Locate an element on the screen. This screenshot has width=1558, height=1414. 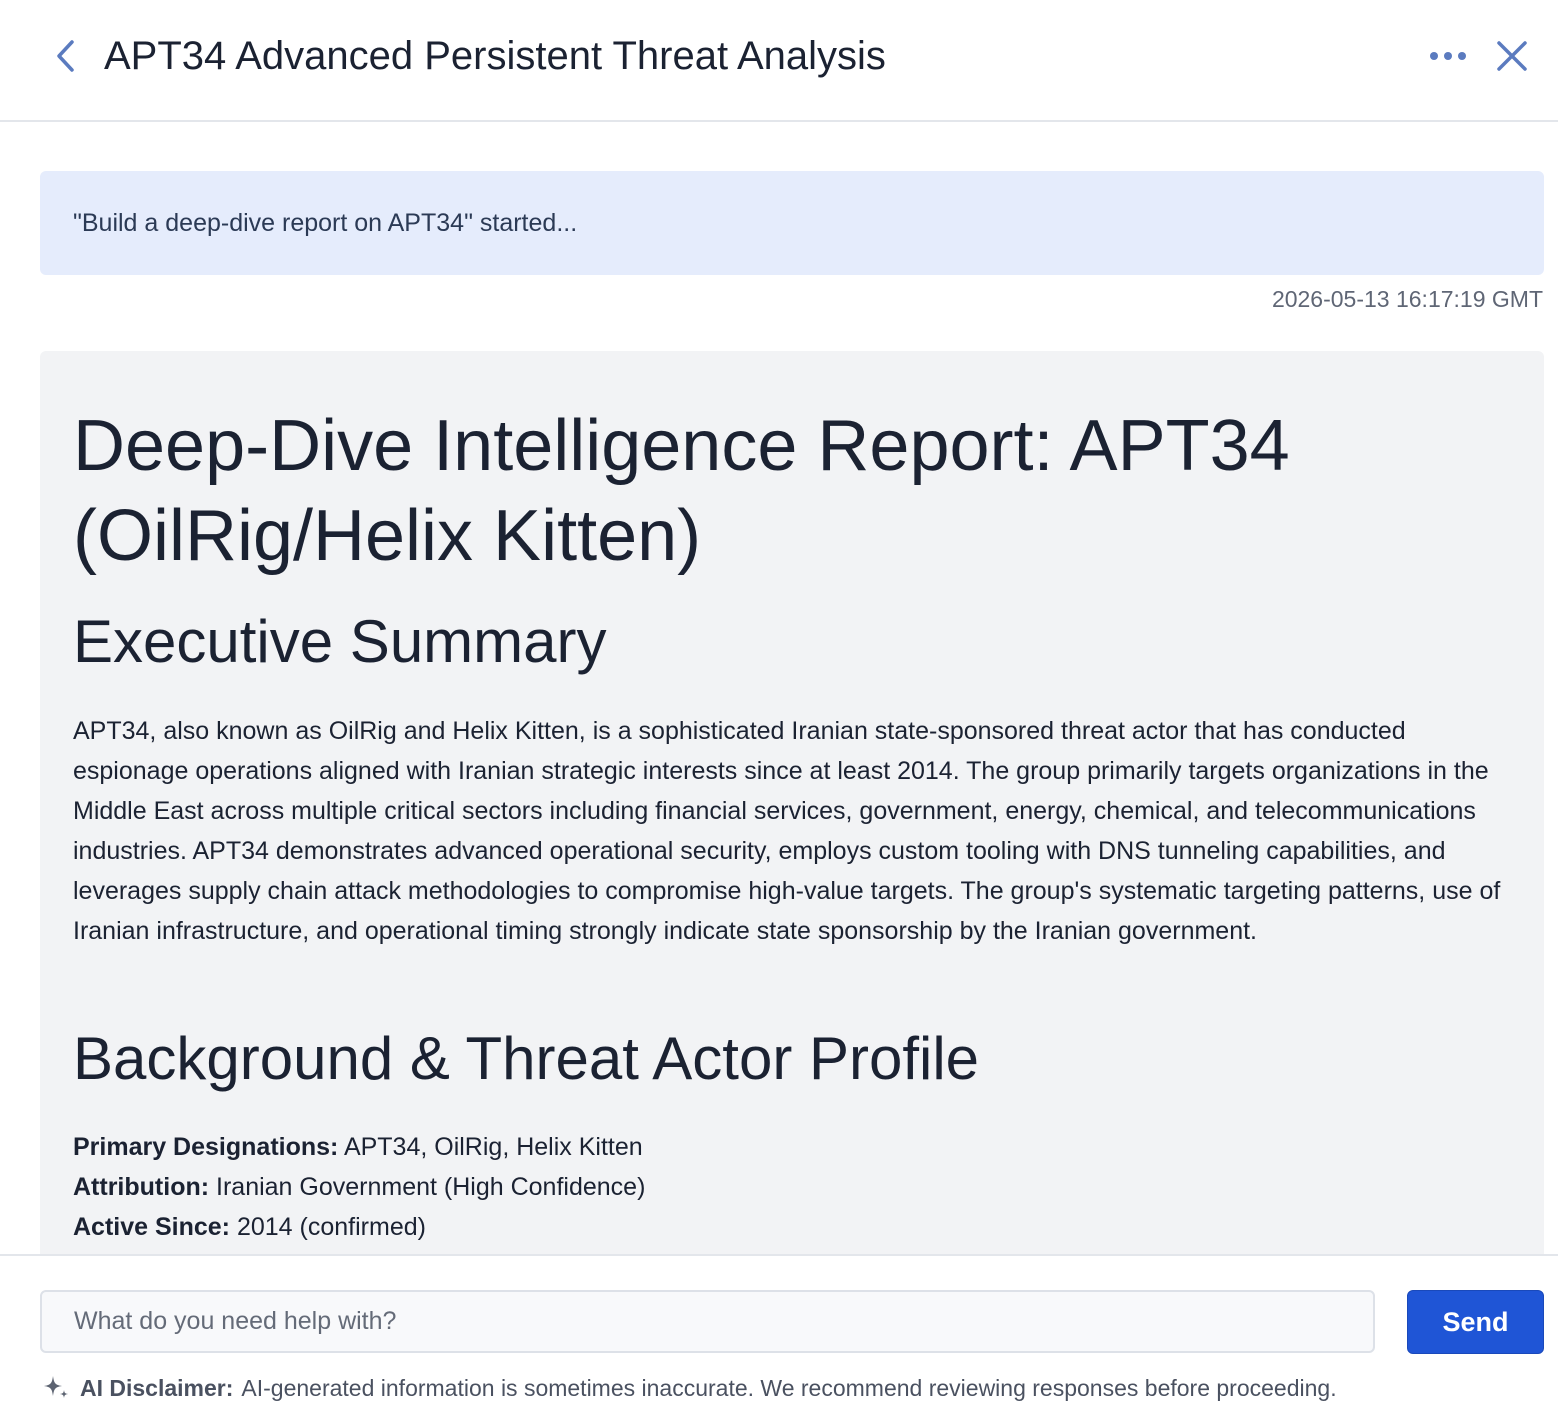
close-button is located at coordinates (1512, 56).